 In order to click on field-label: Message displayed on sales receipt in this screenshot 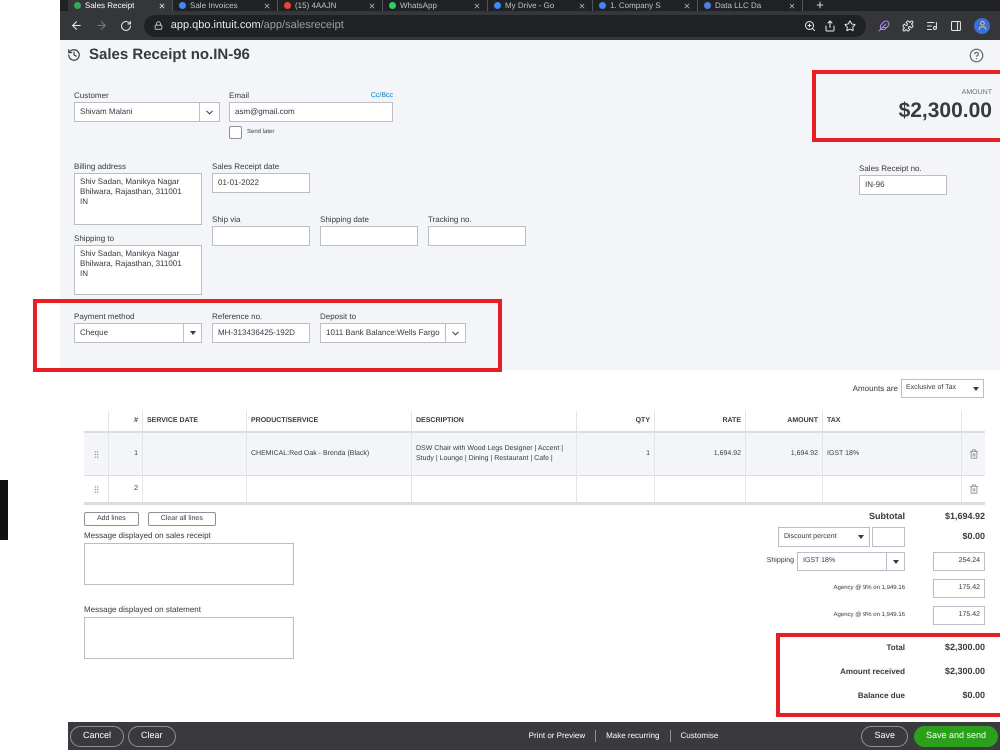, I will do `click(148, 536)`.